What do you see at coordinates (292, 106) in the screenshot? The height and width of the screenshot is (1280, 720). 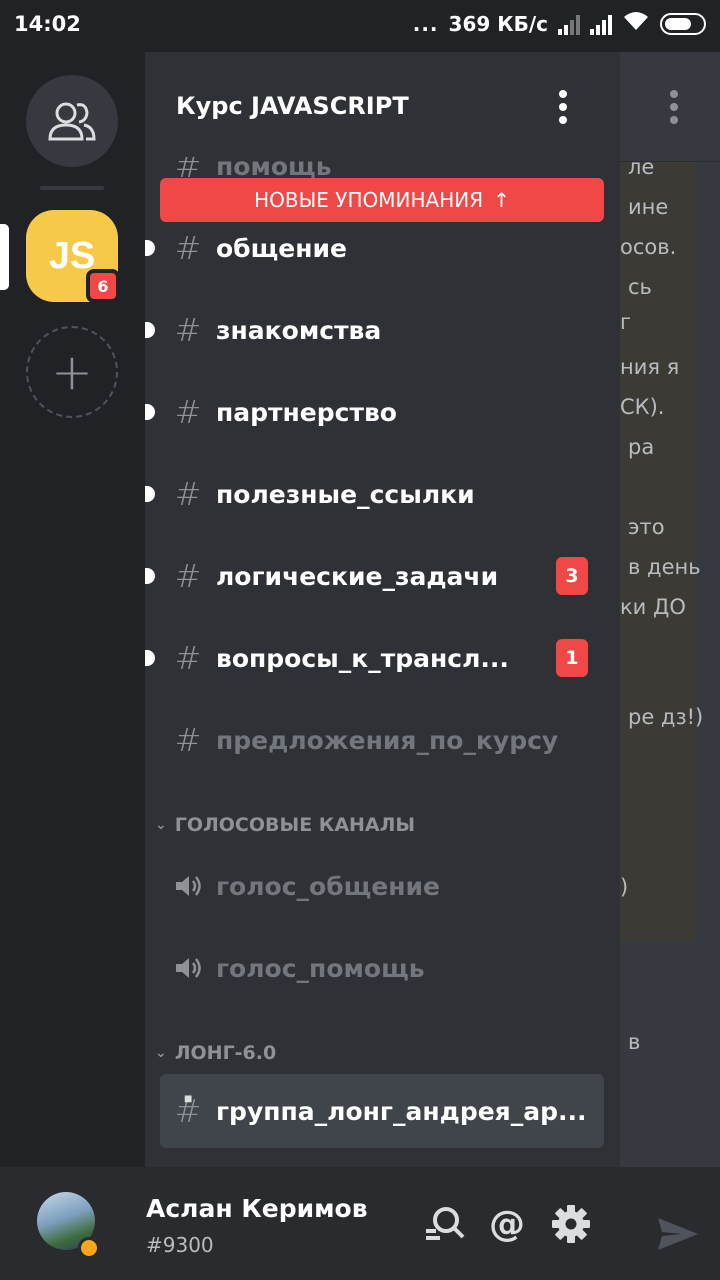 I see `server-name: Курс JAVASCRIPT` at bounding box center [292, 106].